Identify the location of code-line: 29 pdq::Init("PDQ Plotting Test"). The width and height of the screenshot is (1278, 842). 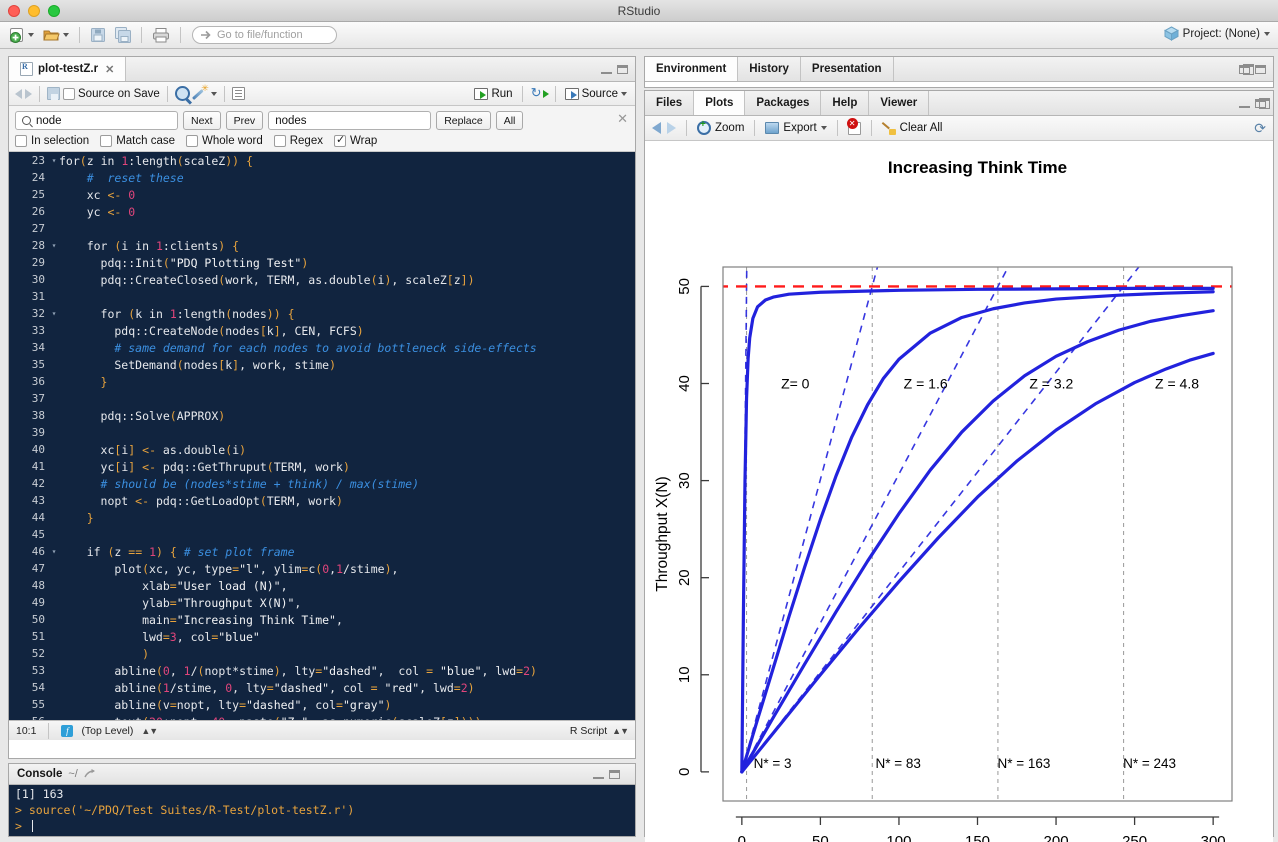
(322, 262).